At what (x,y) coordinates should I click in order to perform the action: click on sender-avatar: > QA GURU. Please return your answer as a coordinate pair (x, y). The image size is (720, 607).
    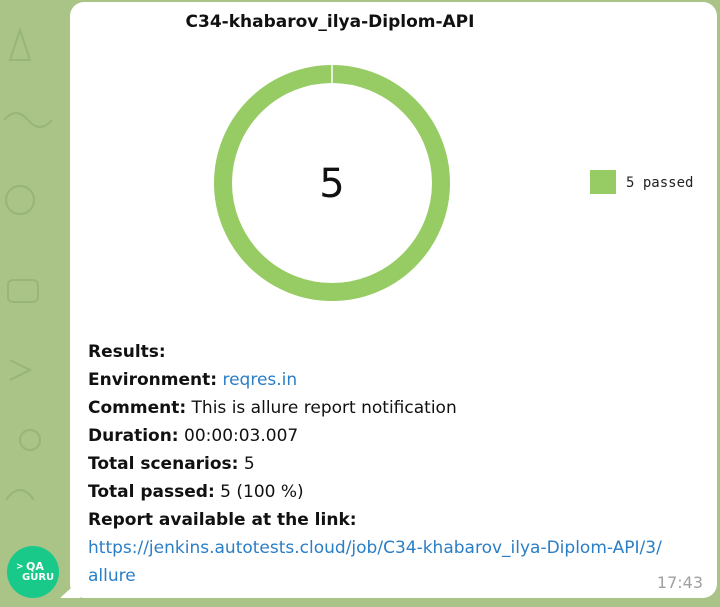
    Looking at the image, I should click on (33, 572).